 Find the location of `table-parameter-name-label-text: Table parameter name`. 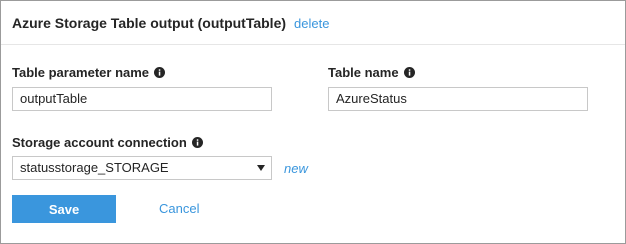

table-parameter-name-label-text: Table parameter name is located at coordinates (81, 72).